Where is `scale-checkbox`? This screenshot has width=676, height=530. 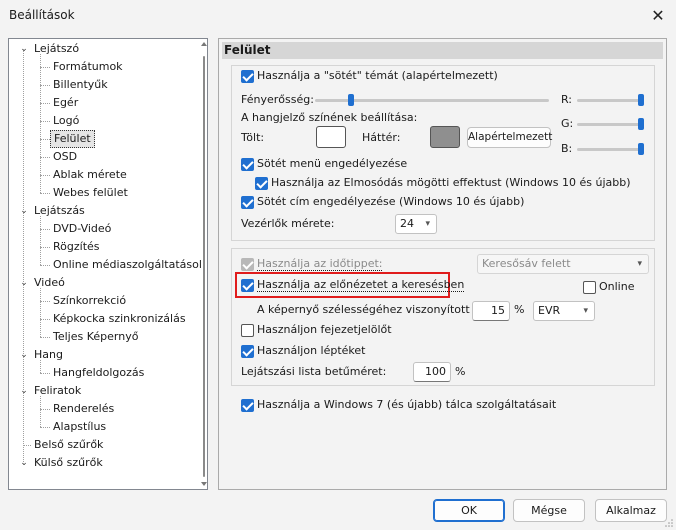
scale-checkbox is located at coordinates (247, 351).